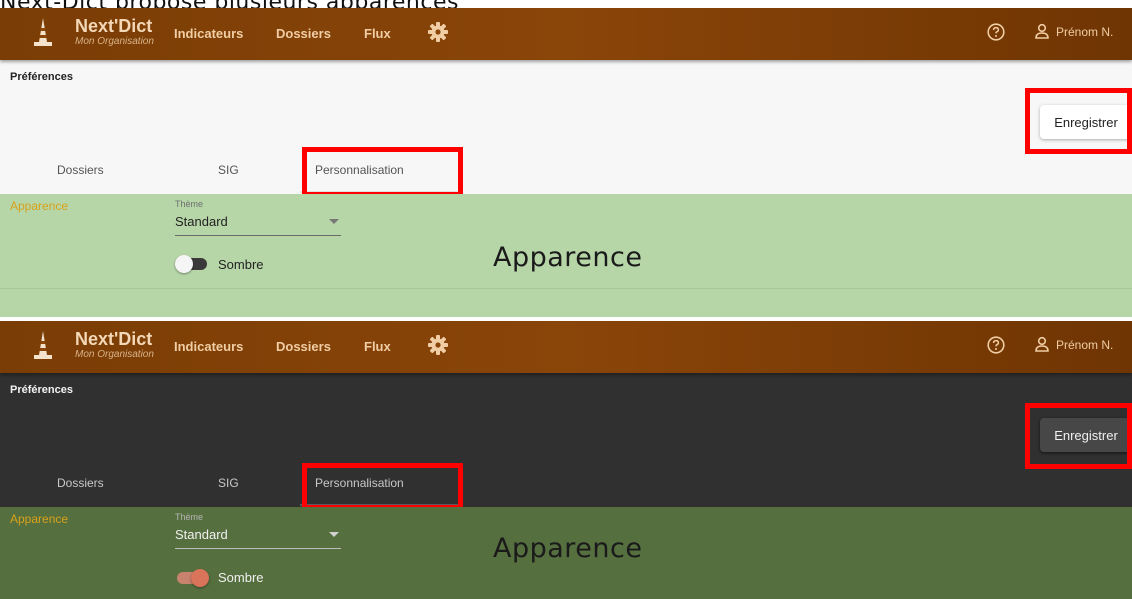  Describe the element at coordinates (566, 288) in the screenshot. I see `section-divider` at that location.